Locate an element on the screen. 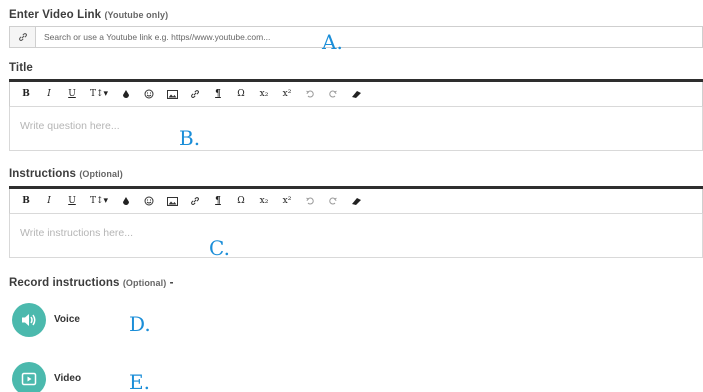  record-video-button is located at coordinates (29, 377).